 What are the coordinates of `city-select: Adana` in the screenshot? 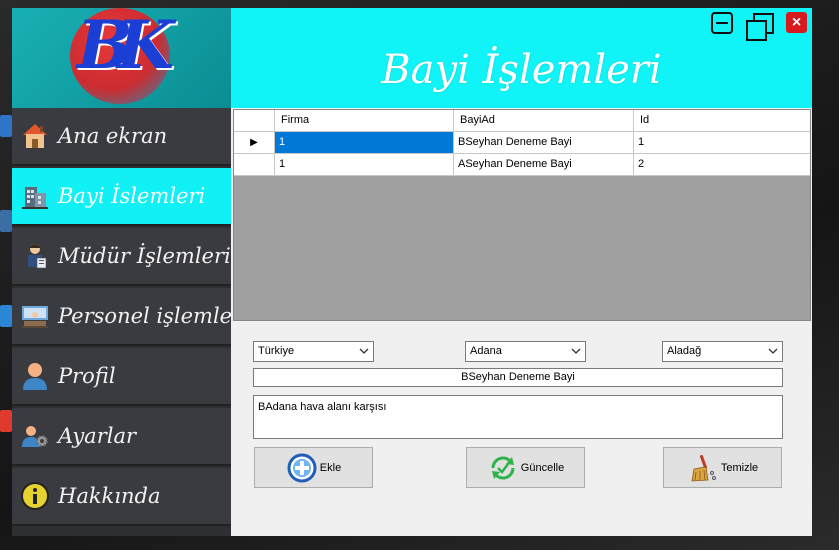 It's located at (525, 351).